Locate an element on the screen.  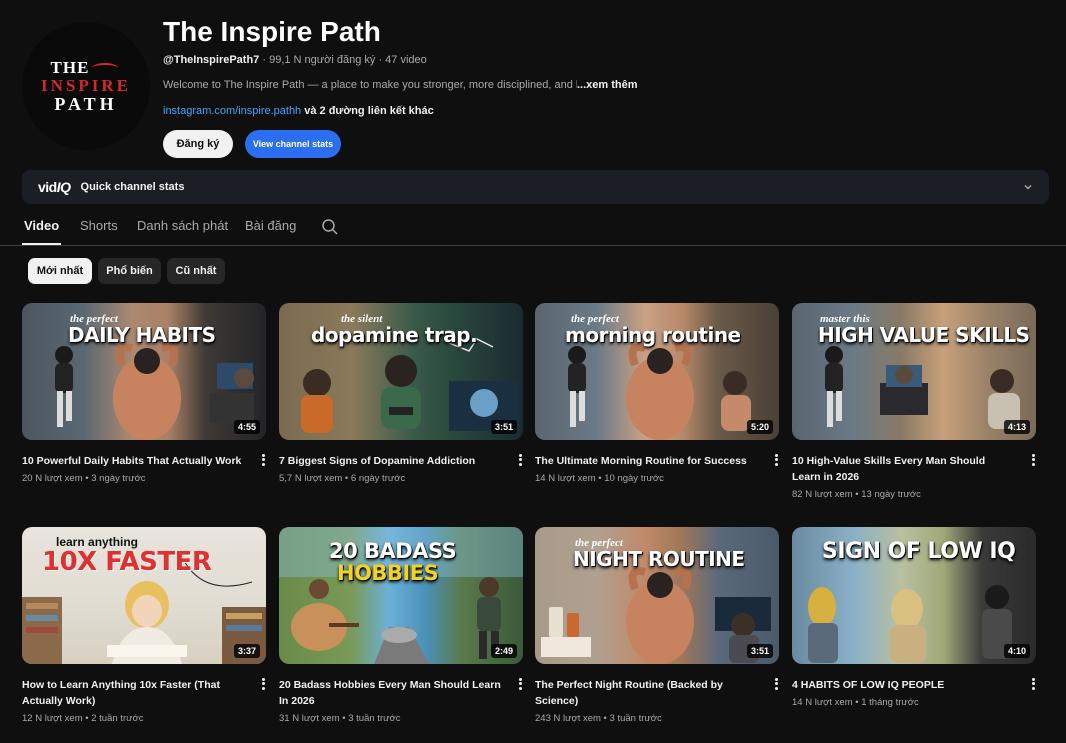
channel-avatar: THE INSPIRE PATH is located at coordinates (86, 86).